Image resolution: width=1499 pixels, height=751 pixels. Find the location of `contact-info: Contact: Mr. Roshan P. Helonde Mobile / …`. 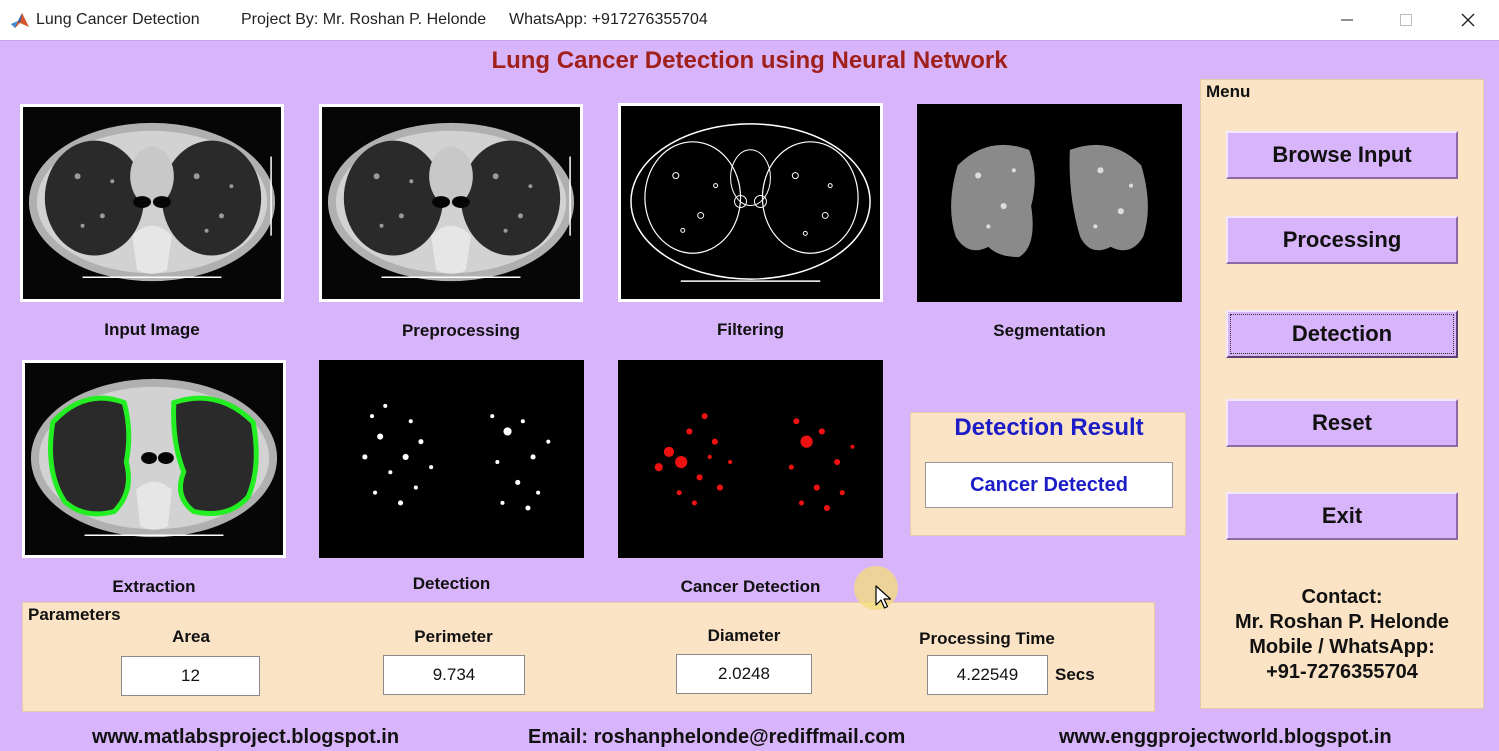

contact-info: Contact: Mr. Roshan P. Helonde Mobile / … is located at coordinates (1342, 635).